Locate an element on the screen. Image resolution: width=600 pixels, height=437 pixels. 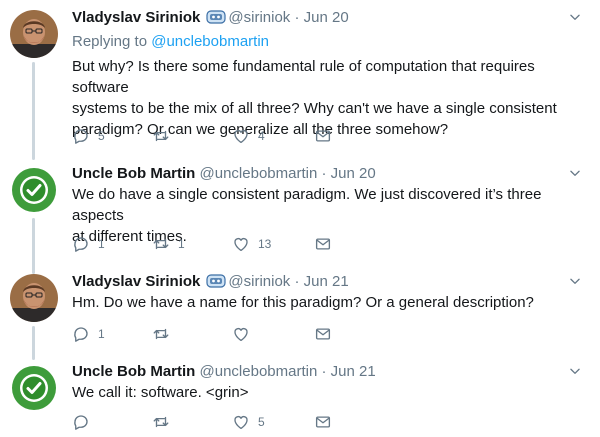
retweet-count: 1 is located at coordinates (181, 244).